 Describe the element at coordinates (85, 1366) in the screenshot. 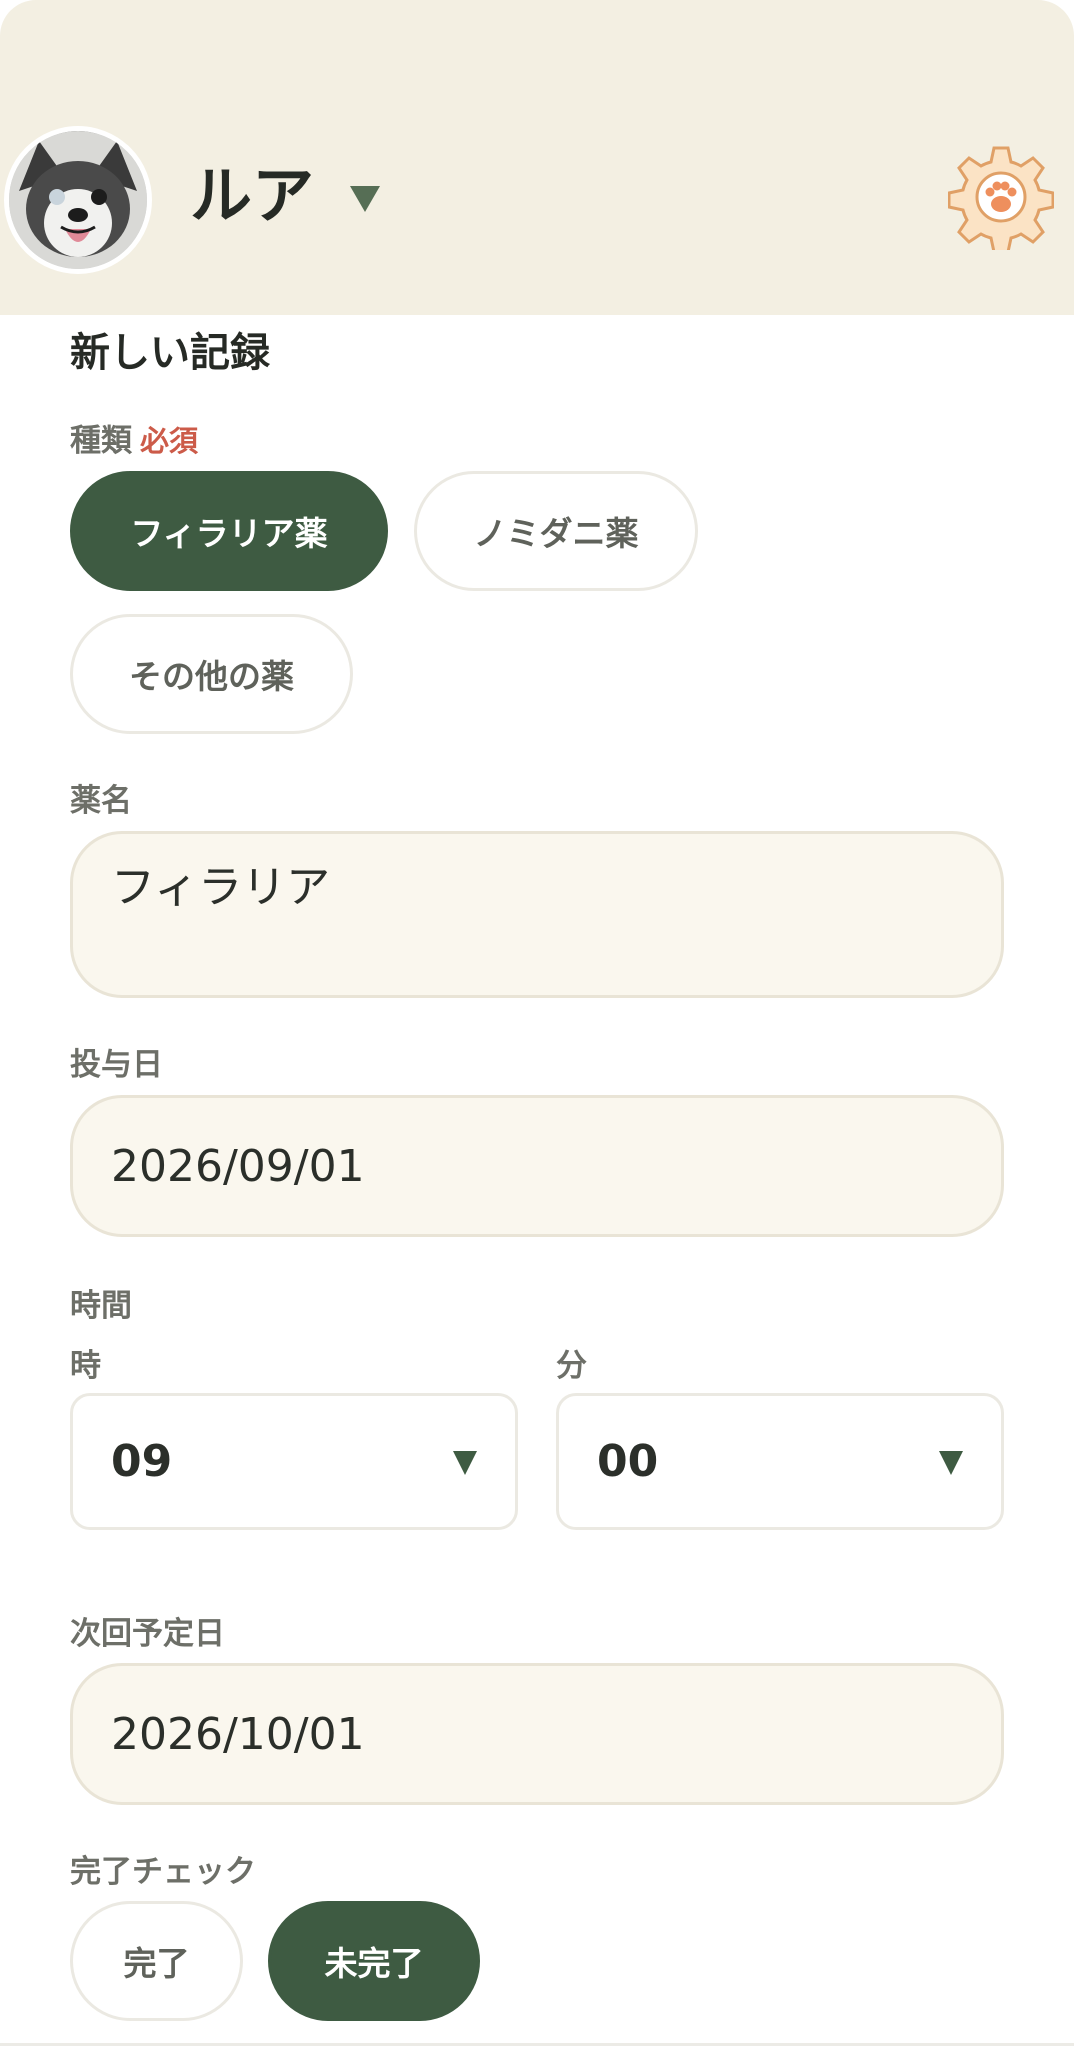

I see `hour-label: 時` at that location.